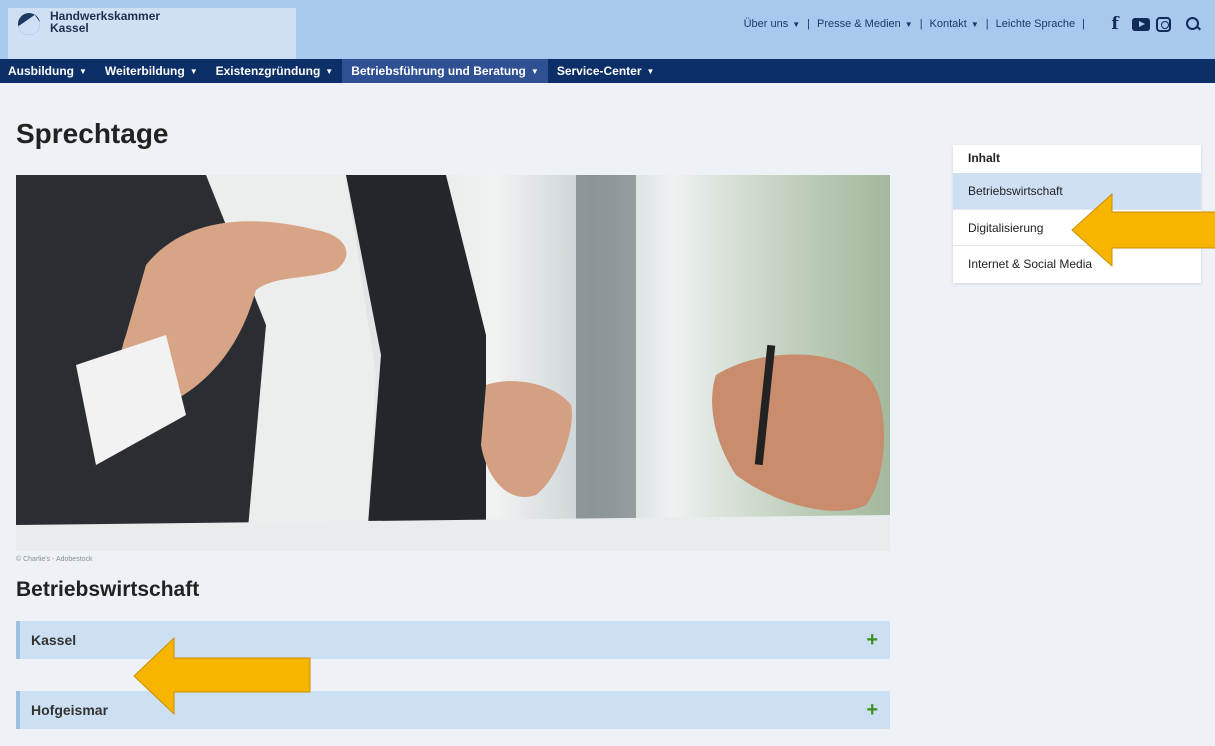 The width and height of the screenshot is (1215, 746). What do you see at coordinates (859, 24) in the screenshot?
I see `utility-link-label: Presse & Medien` at bounding box center [859, 24].